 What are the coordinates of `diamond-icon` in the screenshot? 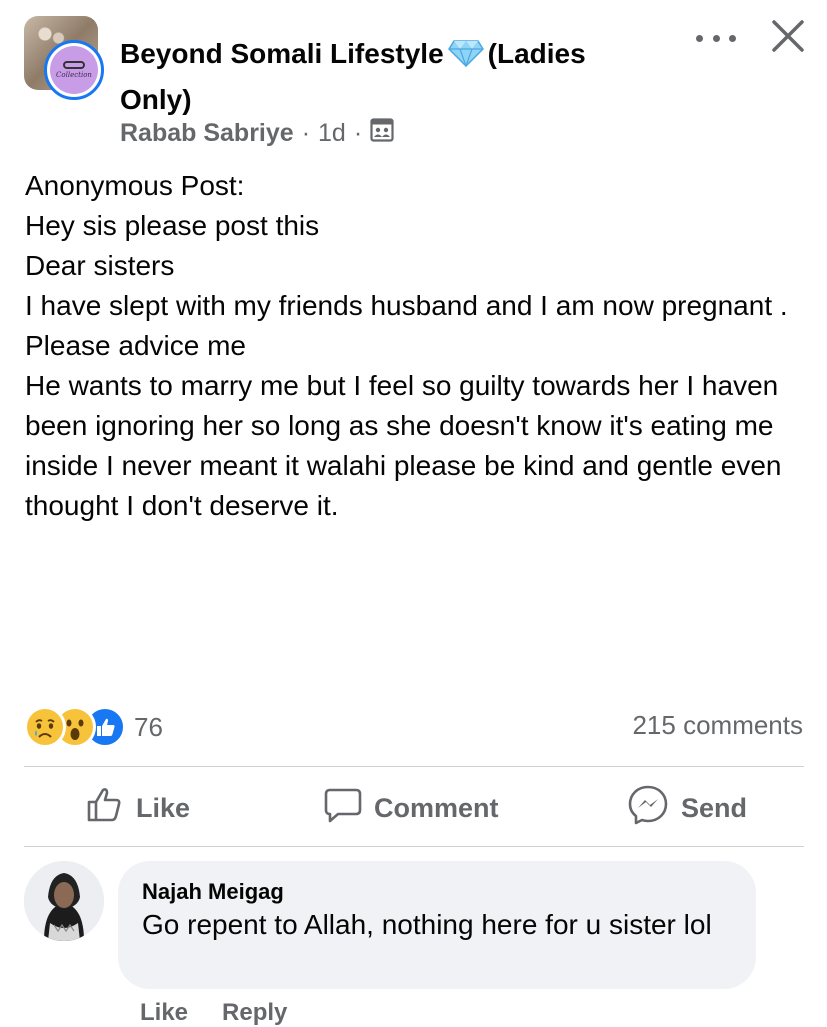 It's located at (465, 58).